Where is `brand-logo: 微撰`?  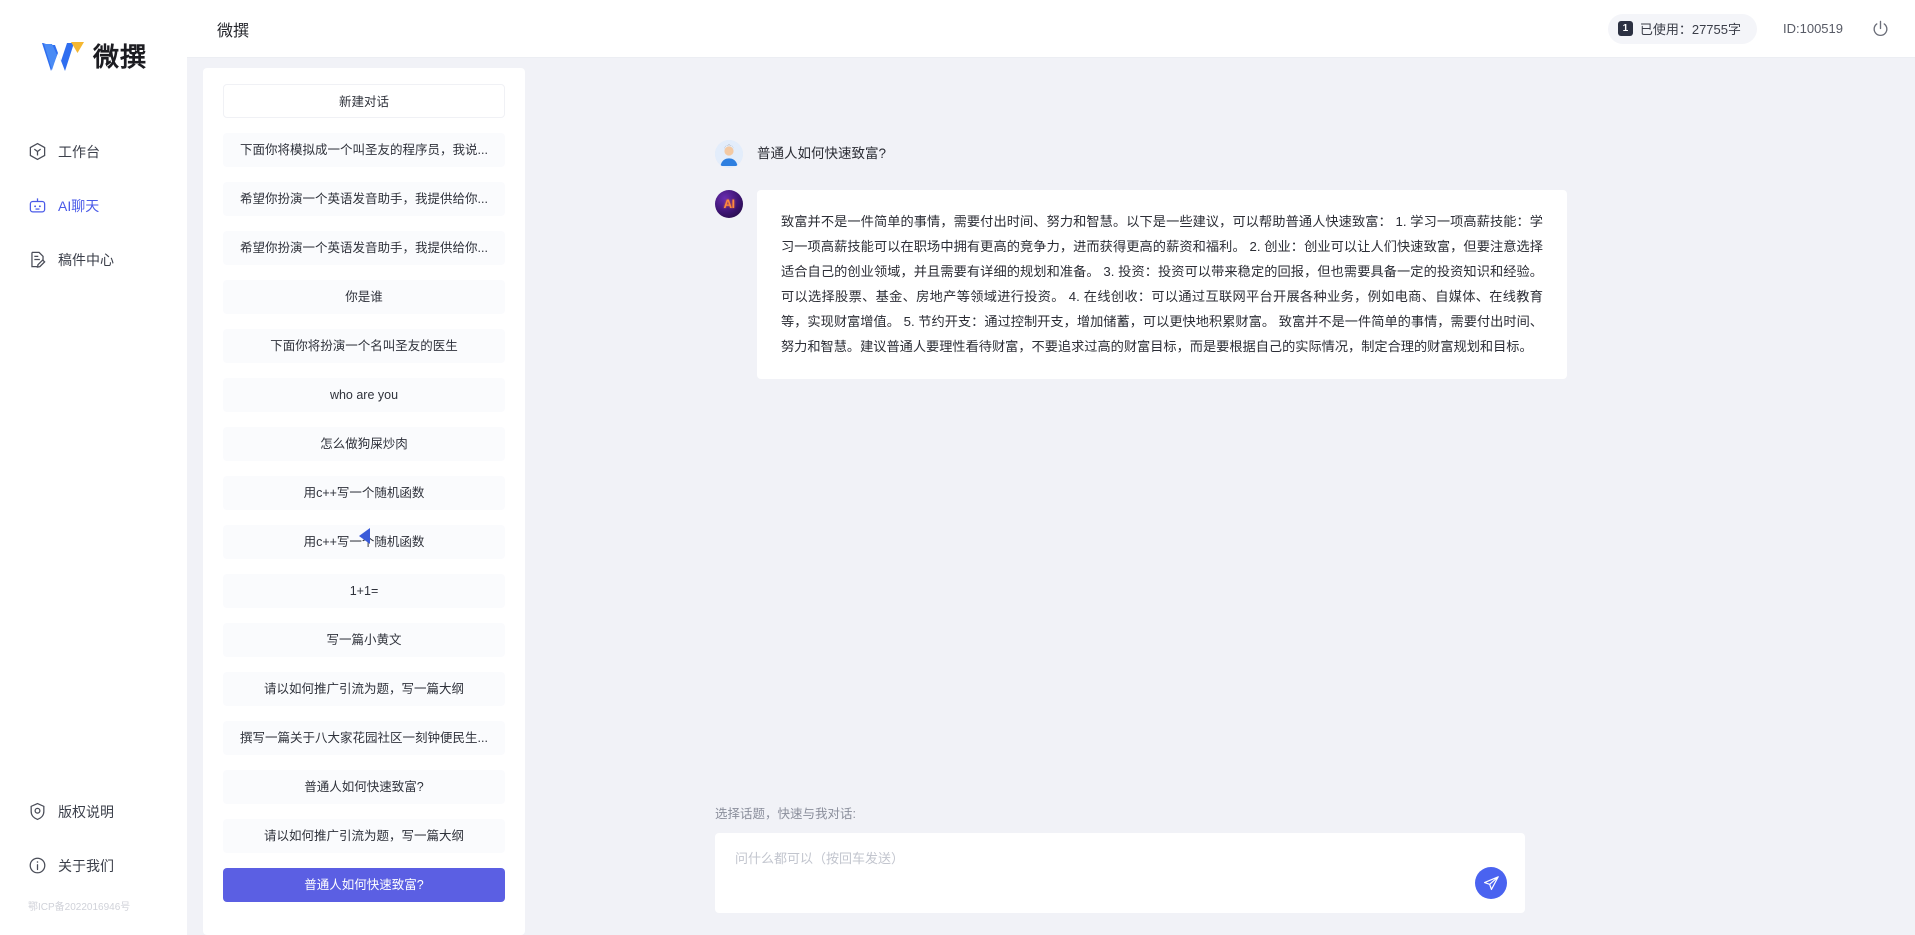
brand-logo: 微撰 is located at coordinates (93, 54).